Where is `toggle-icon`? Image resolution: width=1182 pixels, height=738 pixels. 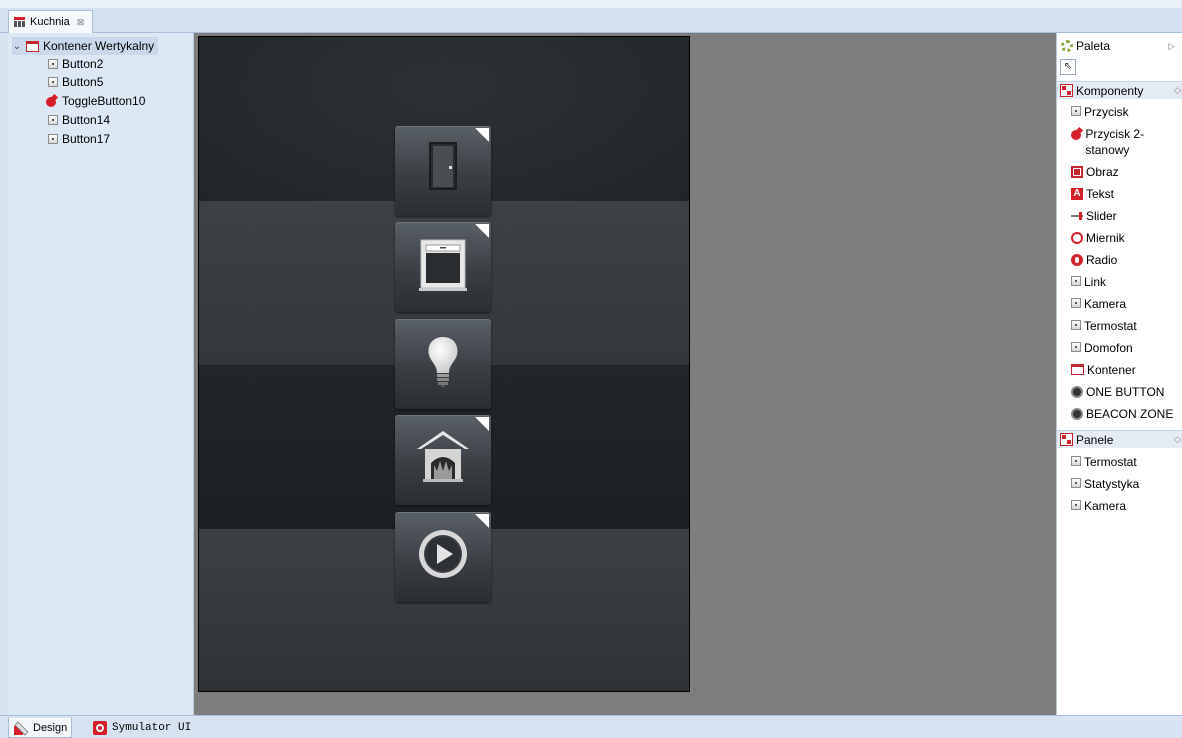
toggle-icon is located at coordinates (1076, 134).